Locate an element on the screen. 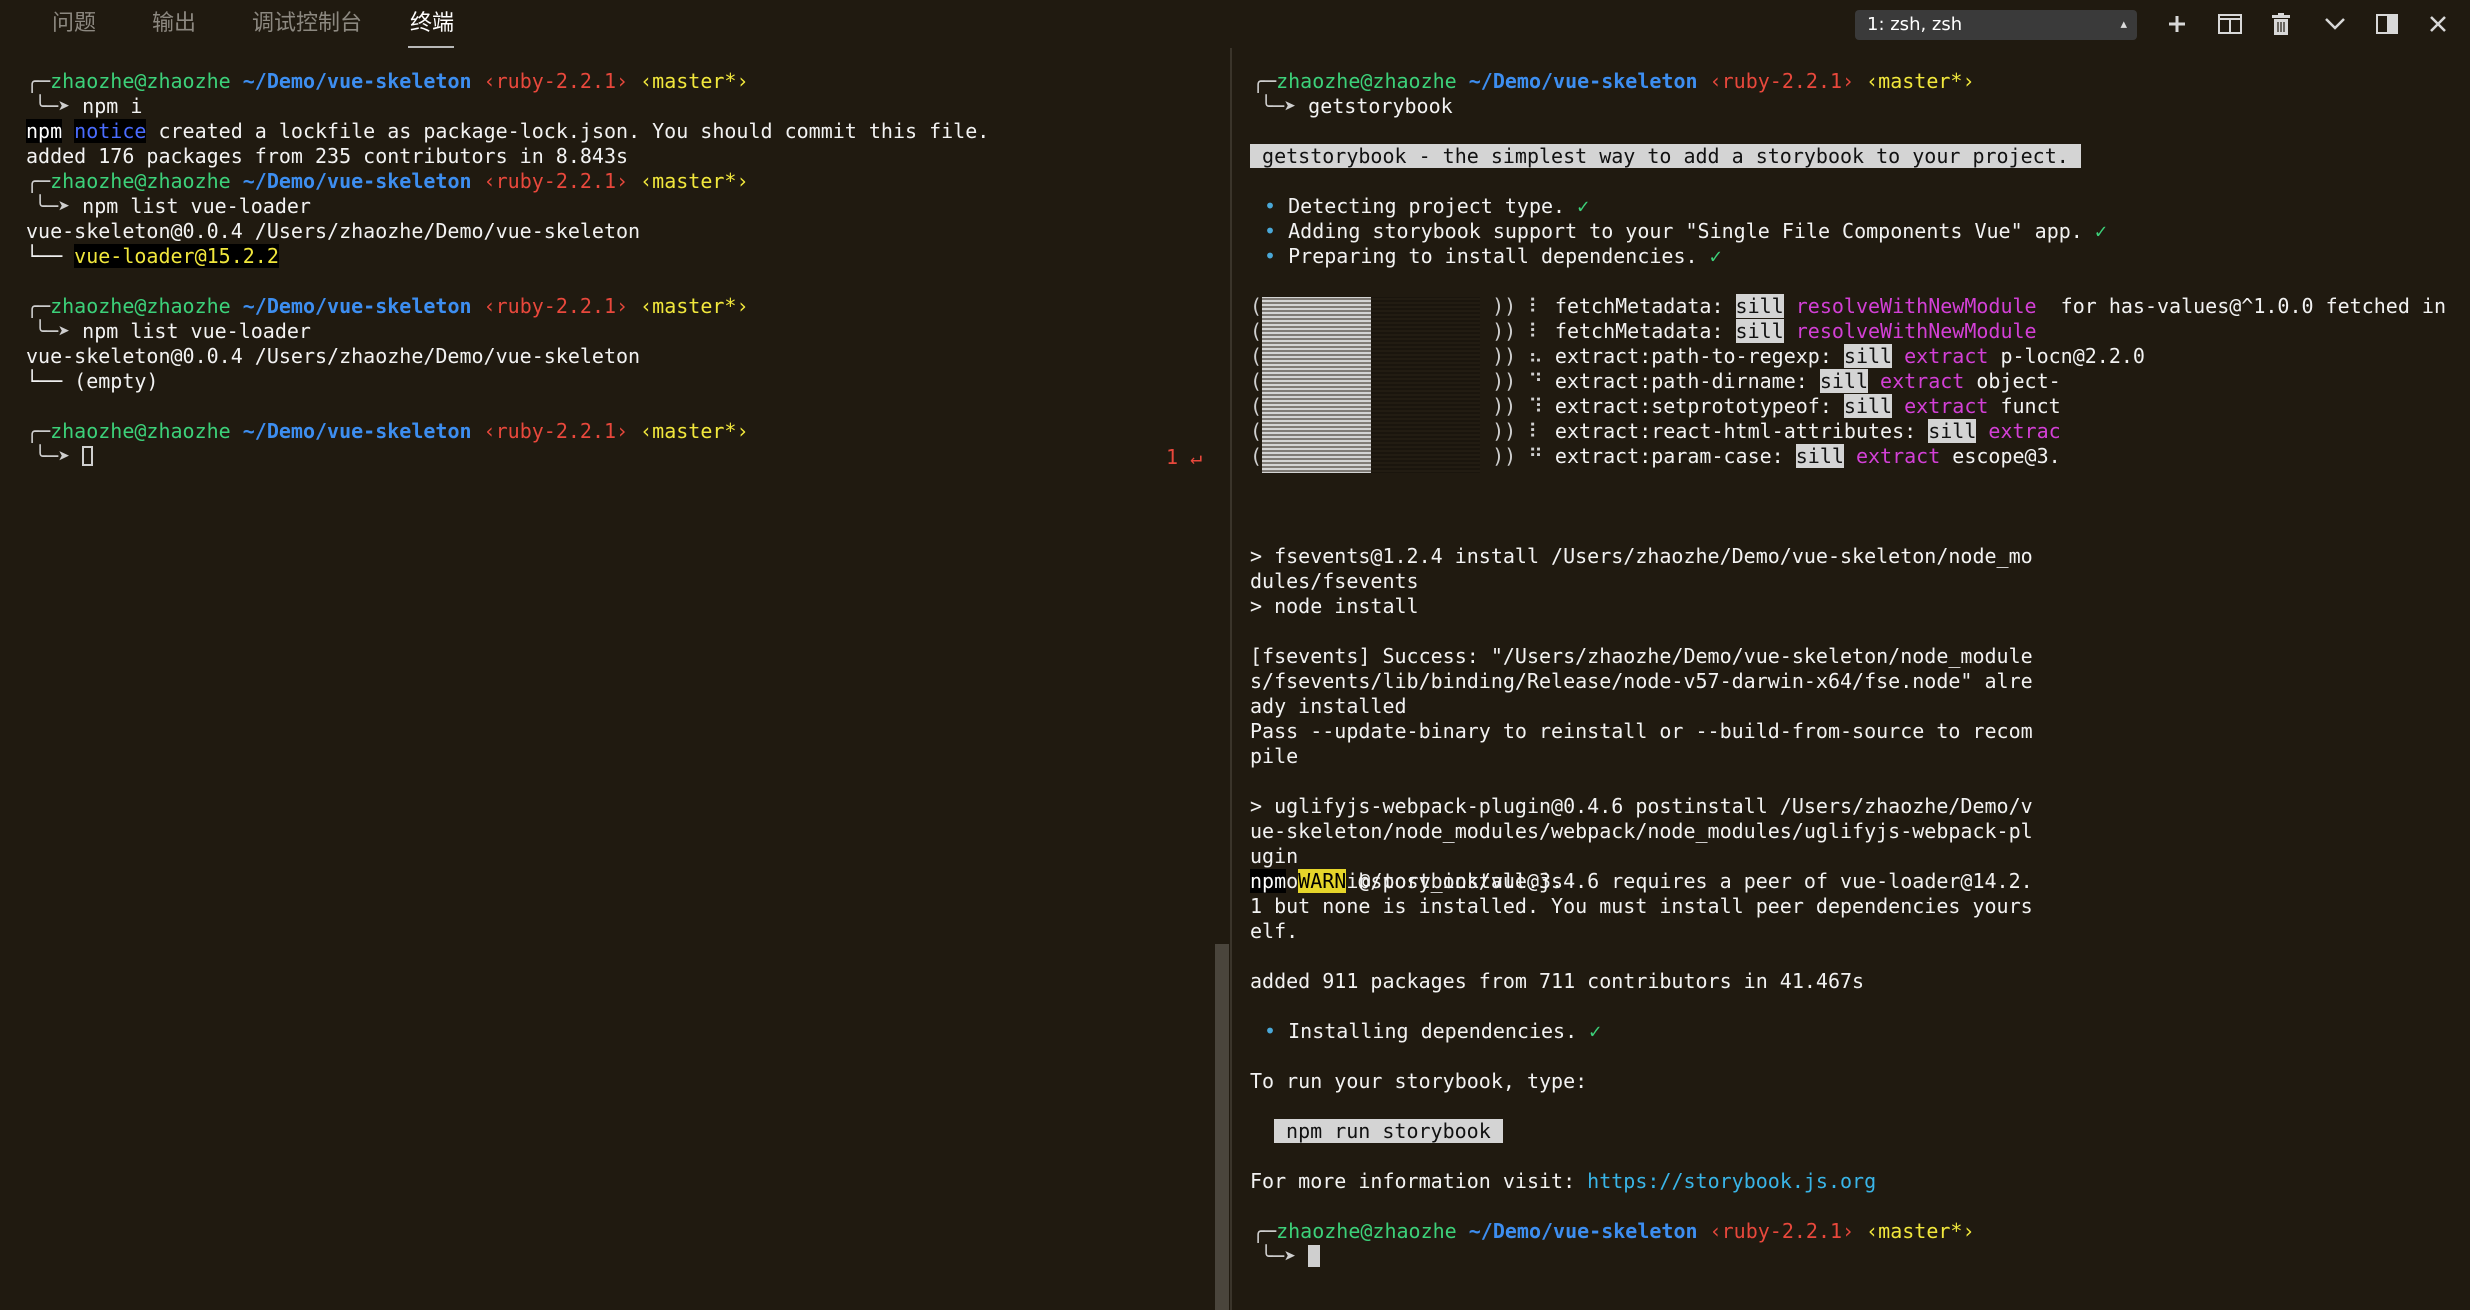 This screenshot has height=1310, width=2470. output-line: ady installed is located at coordinates (1328, 706).